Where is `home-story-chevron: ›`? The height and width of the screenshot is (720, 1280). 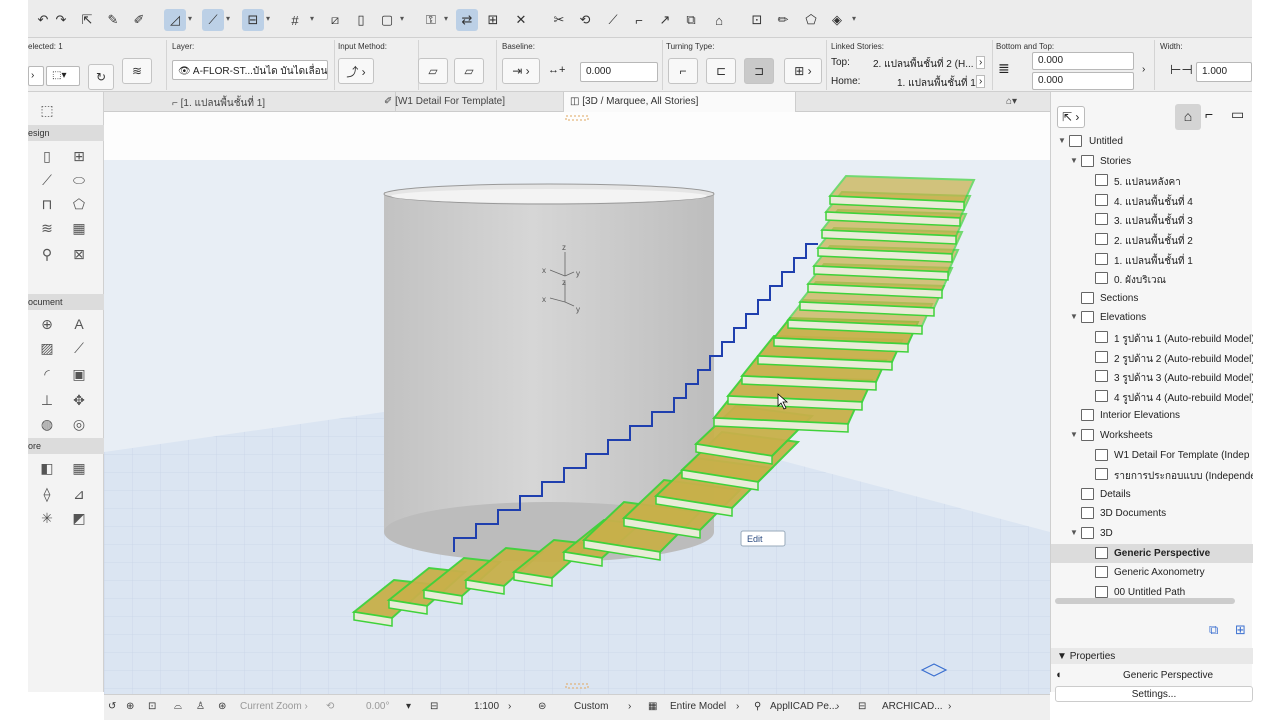 home-story-chevron: › is located at coordinates (981, 81).